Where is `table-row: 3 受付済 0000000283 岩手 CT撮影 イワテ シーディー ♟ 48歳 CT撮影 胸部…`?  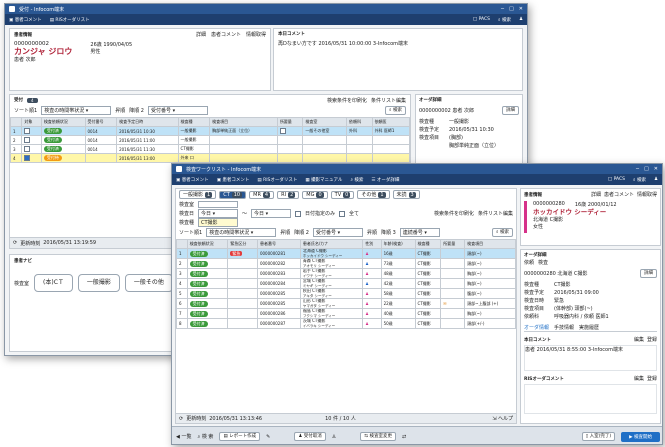 table-row: 3 受付済 0000000283 岩手 CT撮影 イワテ シーディー ♟ 48歳 CT撮影 胸部… is located at coordinates (346, 273).